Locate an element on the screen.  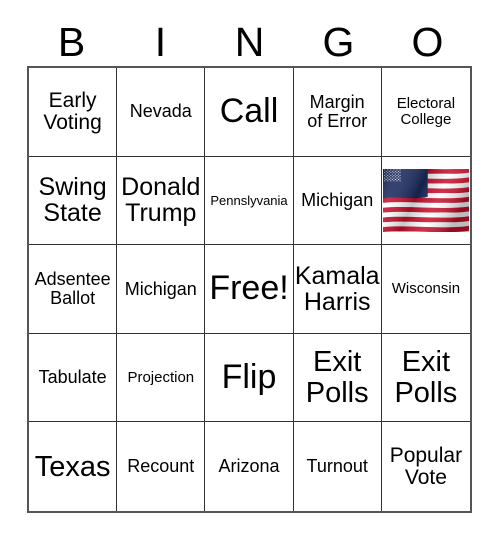
us-flag-icon is located at coordinates (425, 200).